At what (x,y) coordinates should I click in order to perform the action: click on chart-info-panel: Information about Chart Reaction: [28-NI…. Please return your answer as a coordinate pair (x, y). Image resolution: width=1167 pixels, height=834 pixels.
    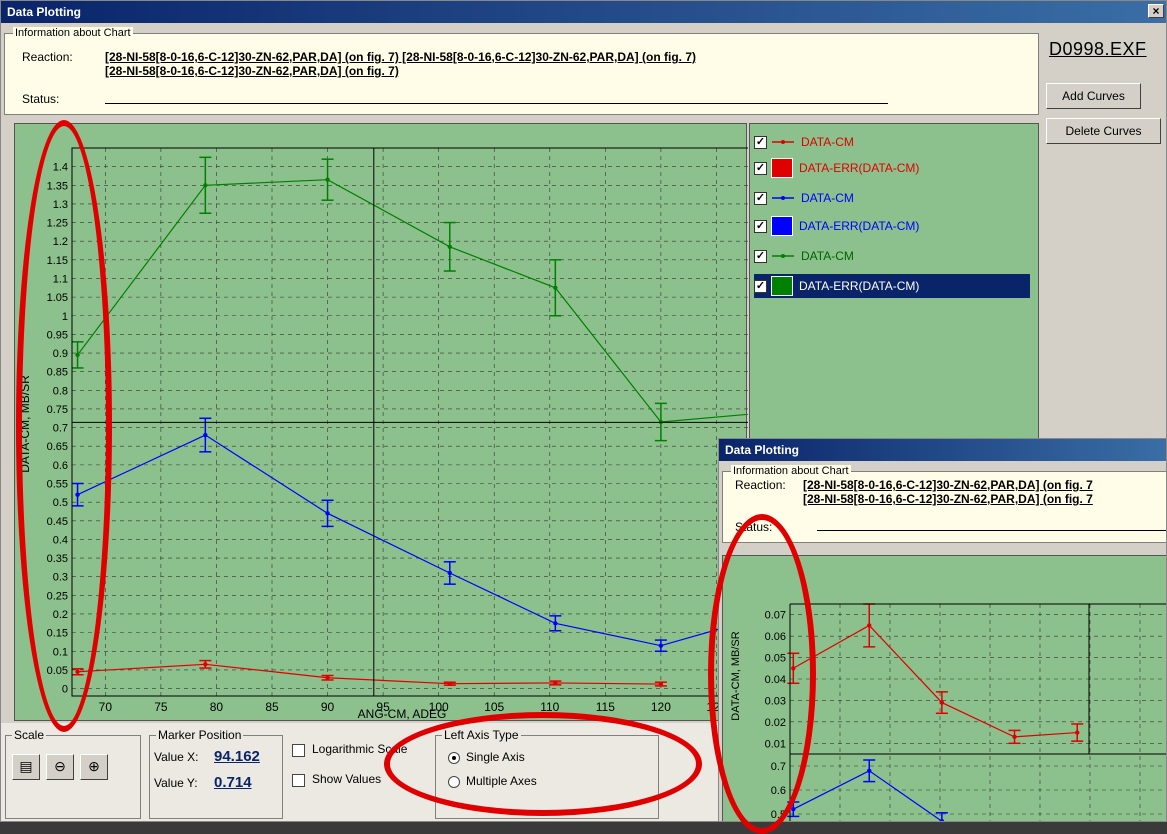
    Looking at the image, I should click on (521, 71).